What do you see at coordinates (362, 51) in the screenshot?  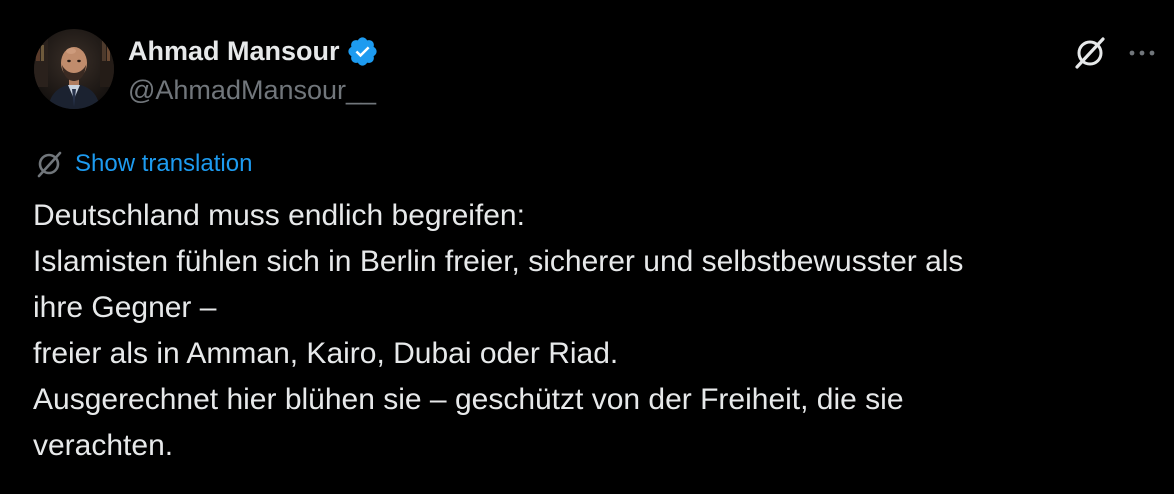 I see `verified-badge-icon` at bounding box center [362, 51].